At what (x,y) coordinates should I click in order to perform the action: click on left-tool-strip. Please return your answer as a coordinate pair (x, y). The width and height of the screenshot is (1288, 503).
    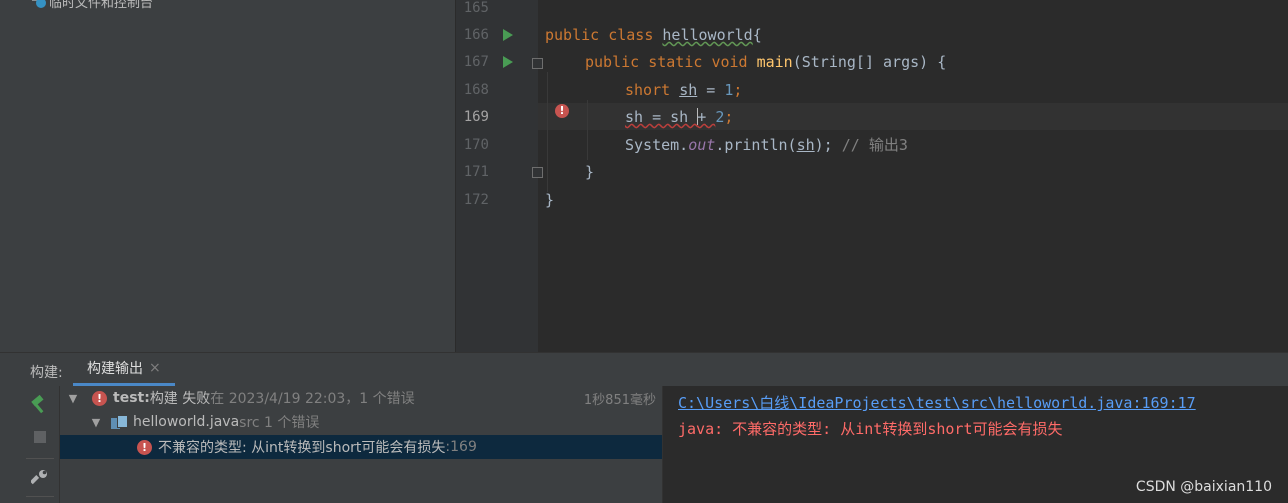
    Looking at the image, I should click on (11, 176).